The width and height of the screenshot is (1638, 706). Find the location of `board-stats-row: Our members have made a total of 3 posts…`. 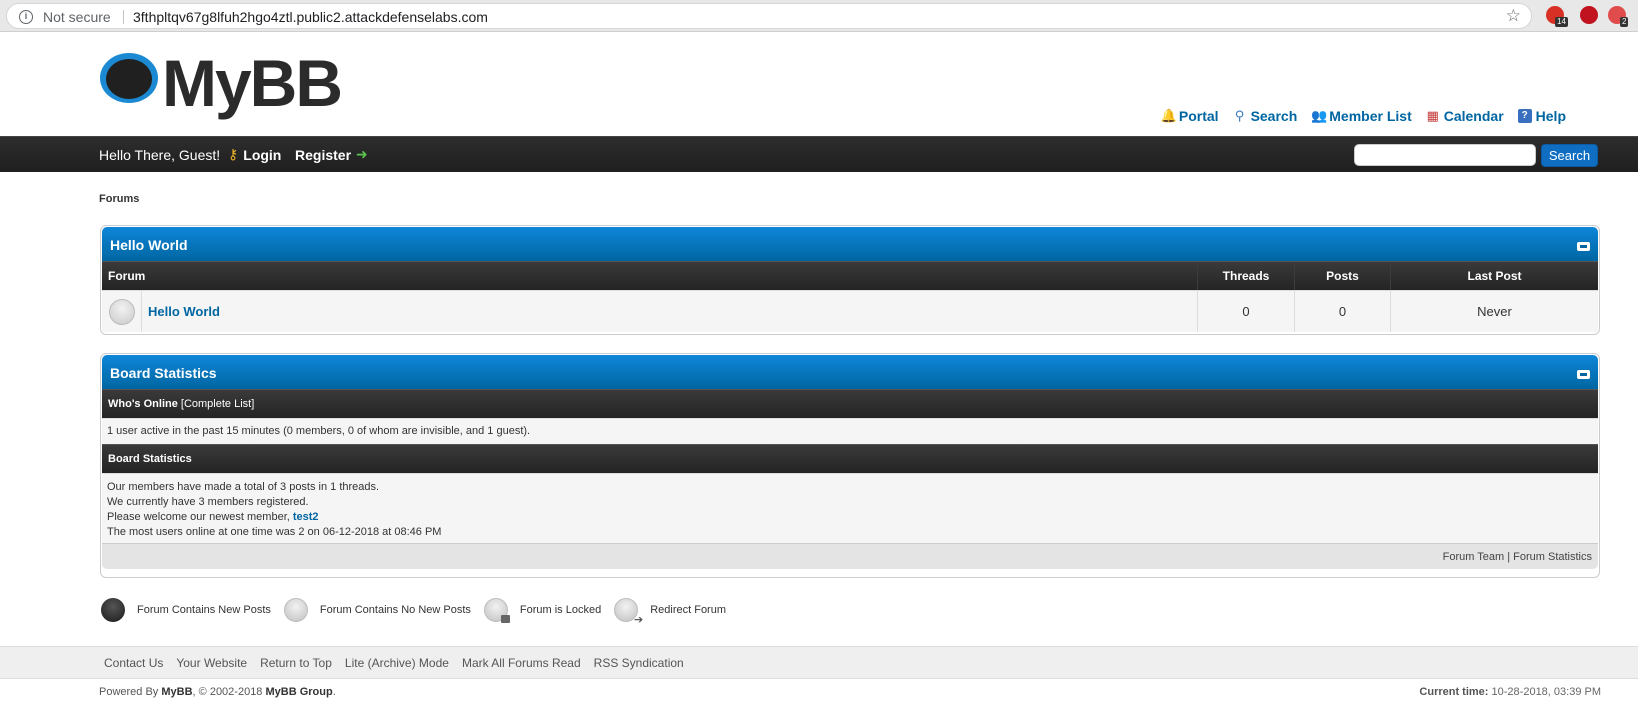

board-stats-row: Our members have made a total of 3 posts… is located at coordinates (850, 508).